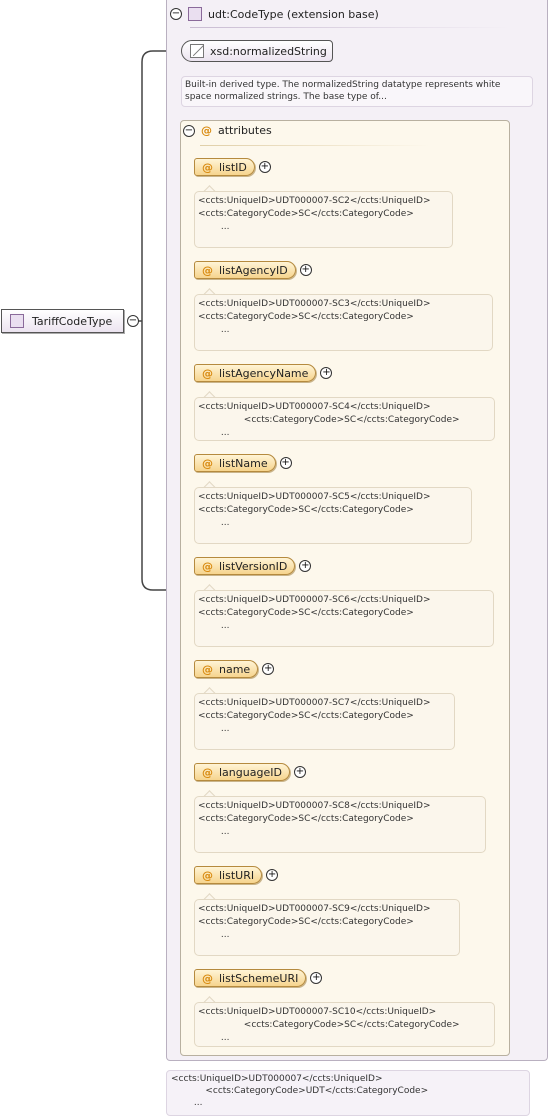 Image resolution: width=549 pixels, height=1120 pixels. I want to click on codetype-header: − udt:CodeType (extension base), so click(274, 14).